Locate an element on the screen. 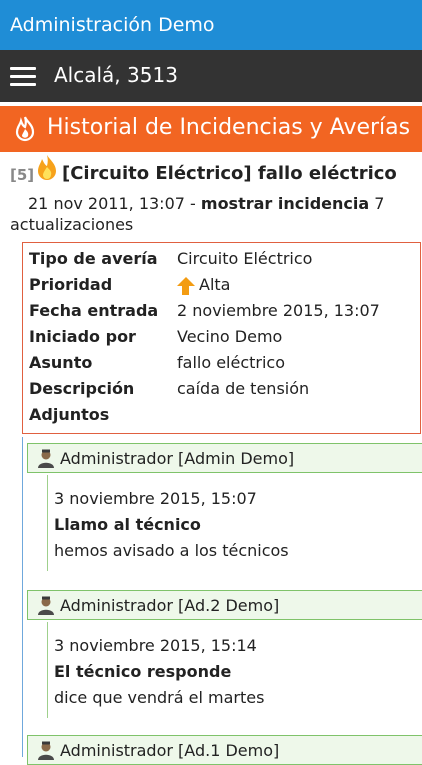 The height and width of the screenshot is (765, 422). arrow-up-icon is located at coordinates (186, 285).